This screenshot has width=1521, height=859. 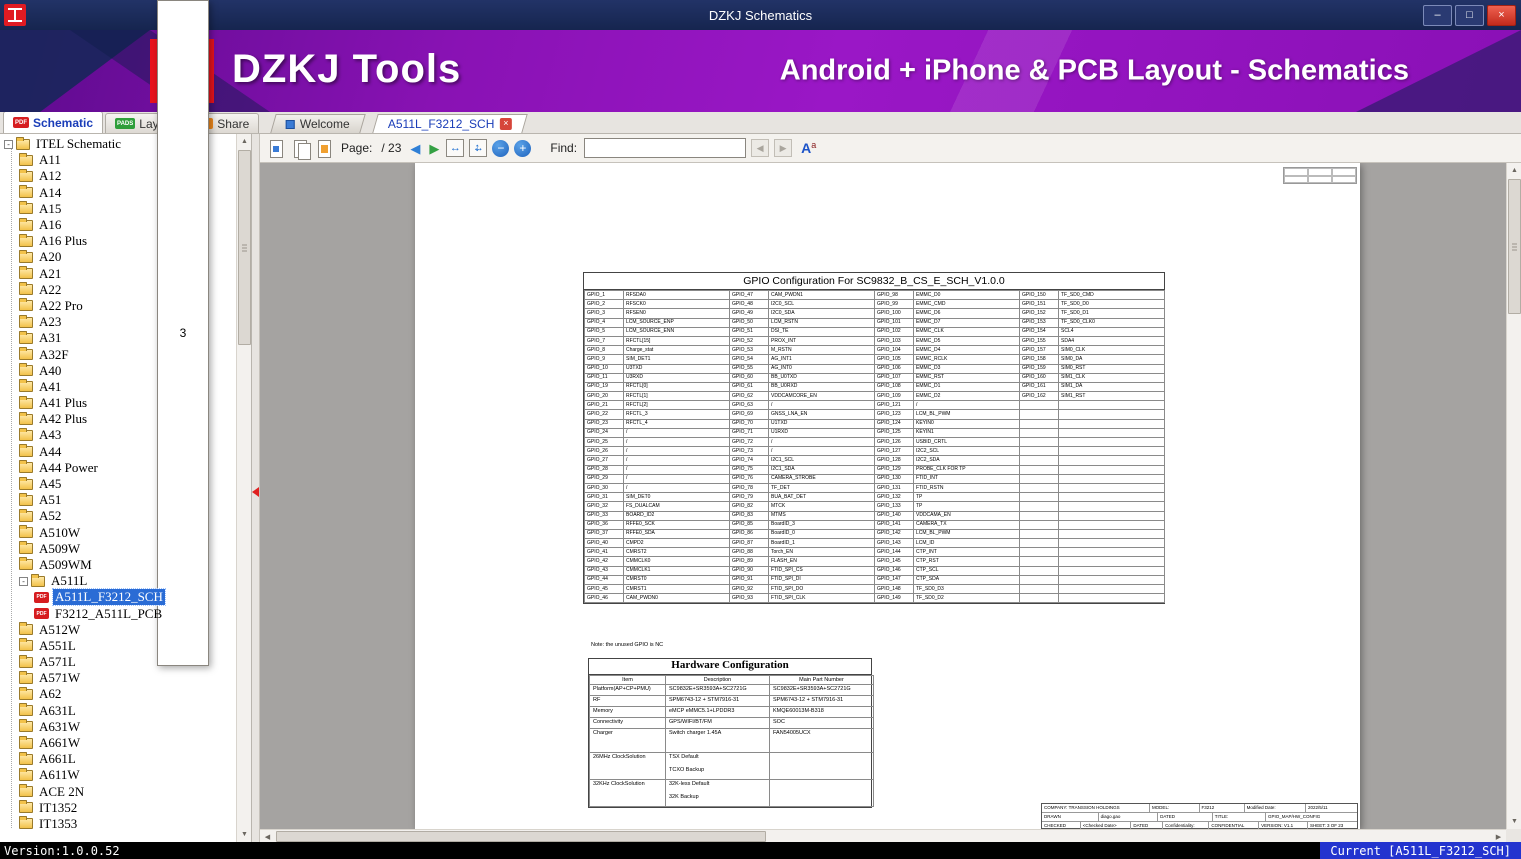 What do you see at coordinates (118, 354) in the screenshot?
I see `tree-item-a32f: A32F` at bounding box center [118, 354].